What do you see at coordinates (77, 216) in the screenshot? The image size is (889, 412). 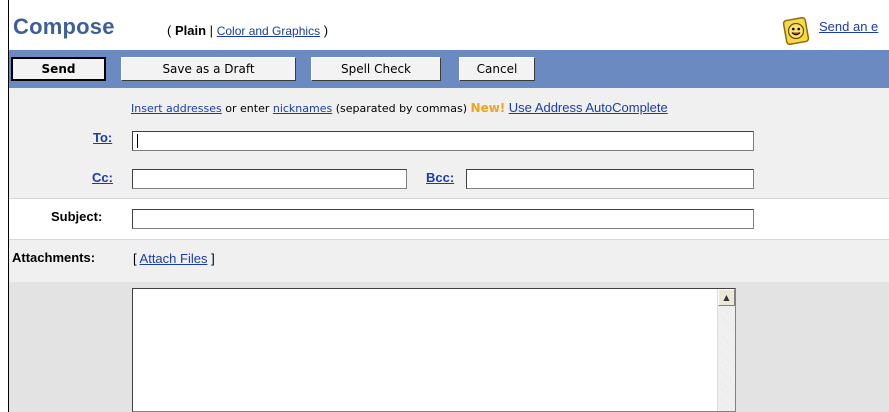 I see `subject-label: Subject:` at bounding box center [77, 216].